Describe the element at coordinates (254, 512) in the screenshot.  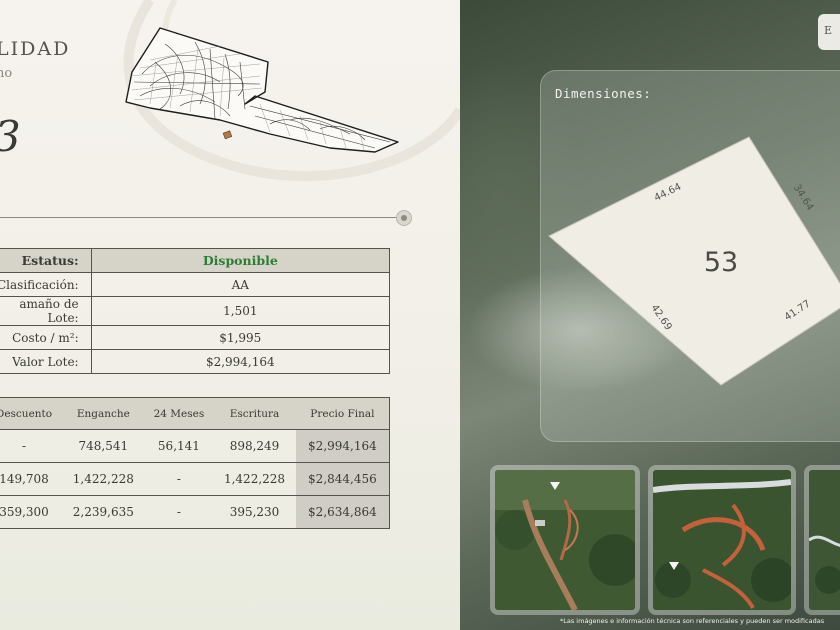
I see `deed-cell: 395,230` at that location.